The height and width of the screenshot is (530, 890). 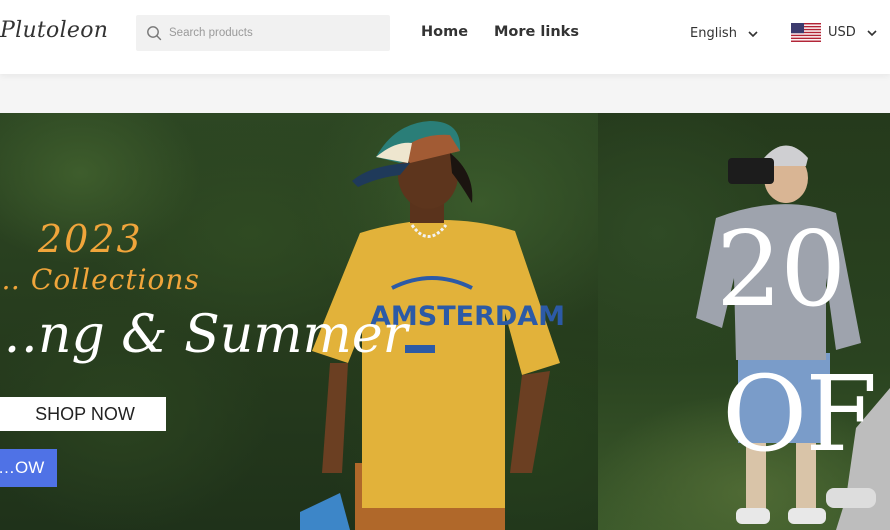 I want to click on search-box, so click(x=263, y=33).